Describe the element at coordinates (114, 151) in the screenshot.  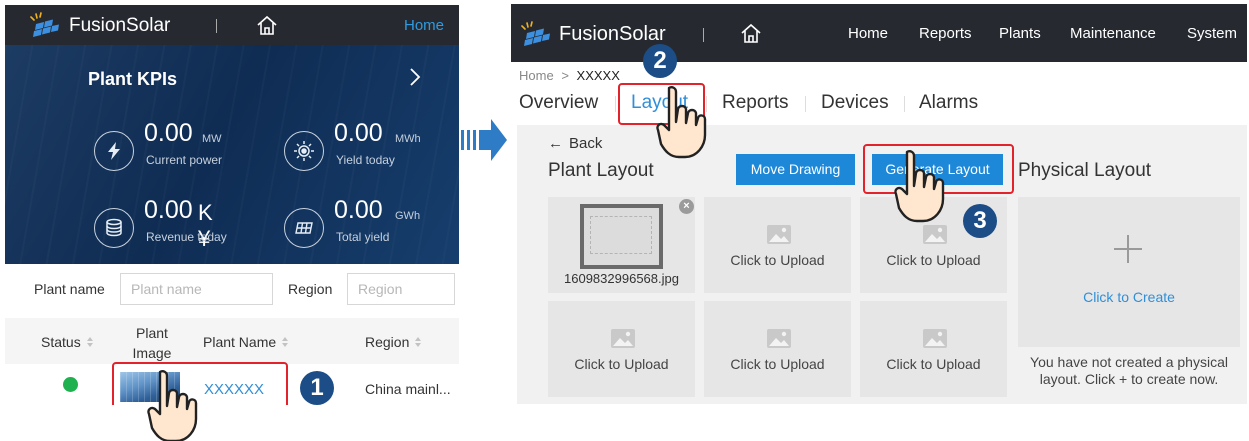
I see `lightning-icon` at that location.